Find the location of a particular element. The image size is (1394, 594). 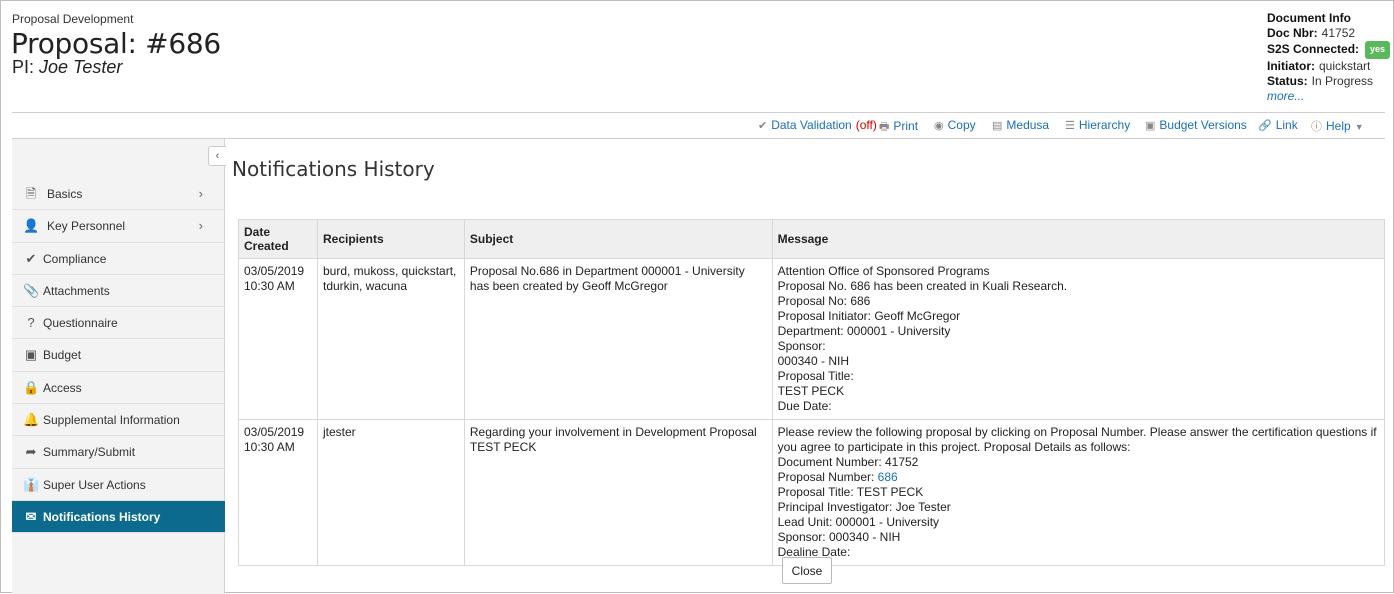

sidebar-item-supplemental-information: 🔔 Supplemental Information is located at coordinates (118, 420).